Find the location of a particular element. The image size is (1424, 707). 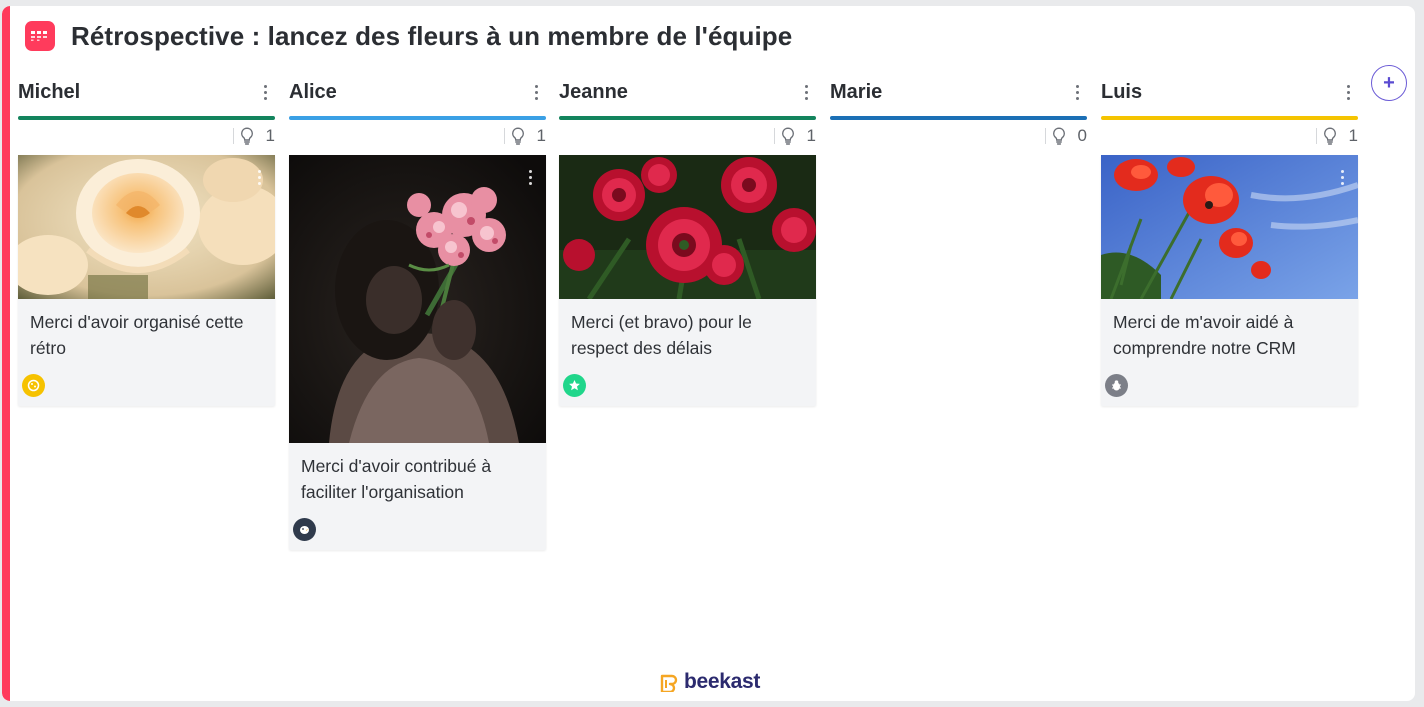

beekast-logo-icon is located at coordinates (669, 683).